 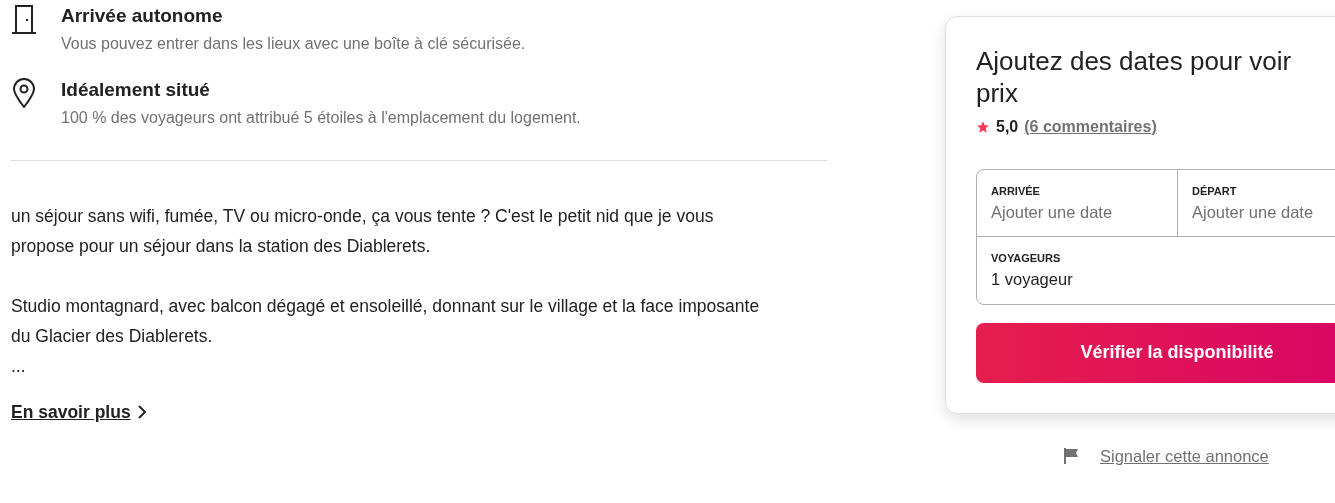 I want to click on feature-title: Idéalement situé, so click(x=136, y=90).